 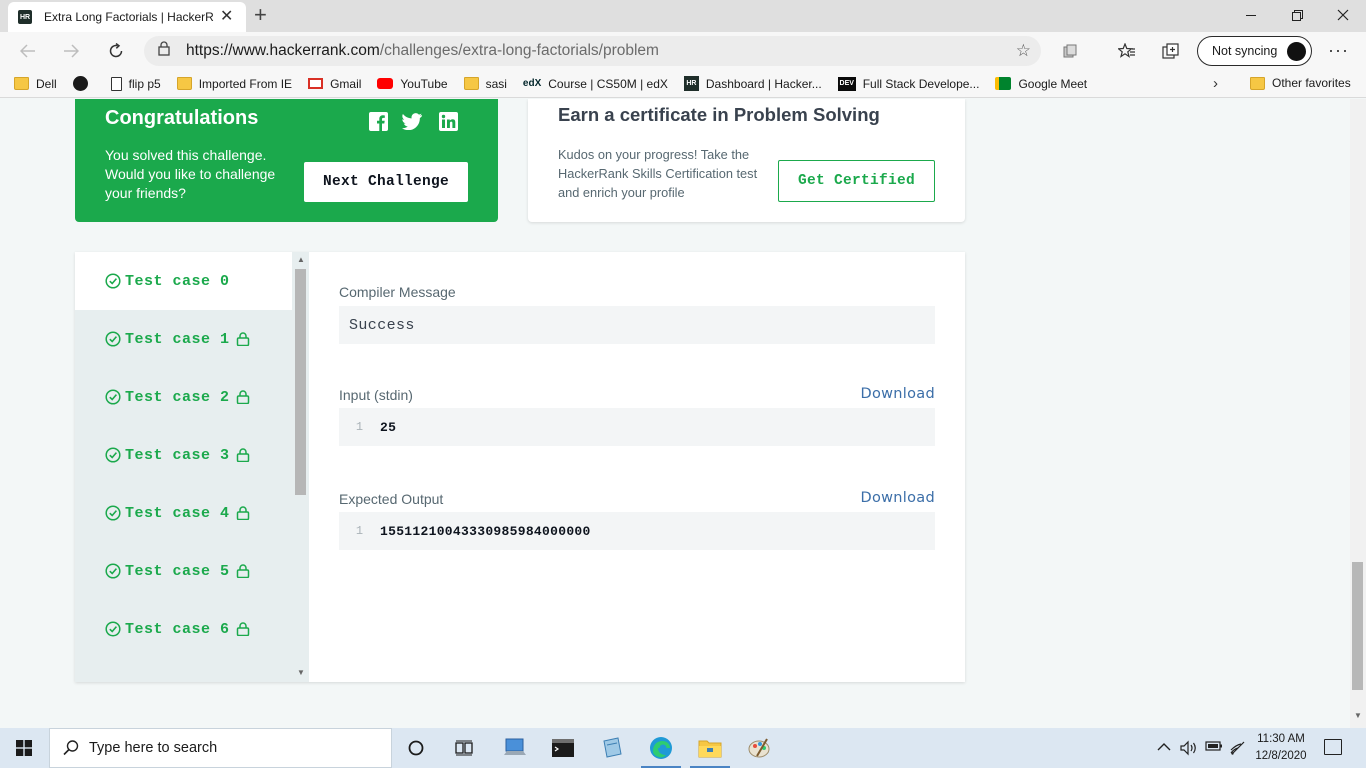 What do you see at coordinates (719, 114) in the screenshot?
I see `certificate-title: Earn a certificate in Problem Solving` at bounding box center [719, 114].